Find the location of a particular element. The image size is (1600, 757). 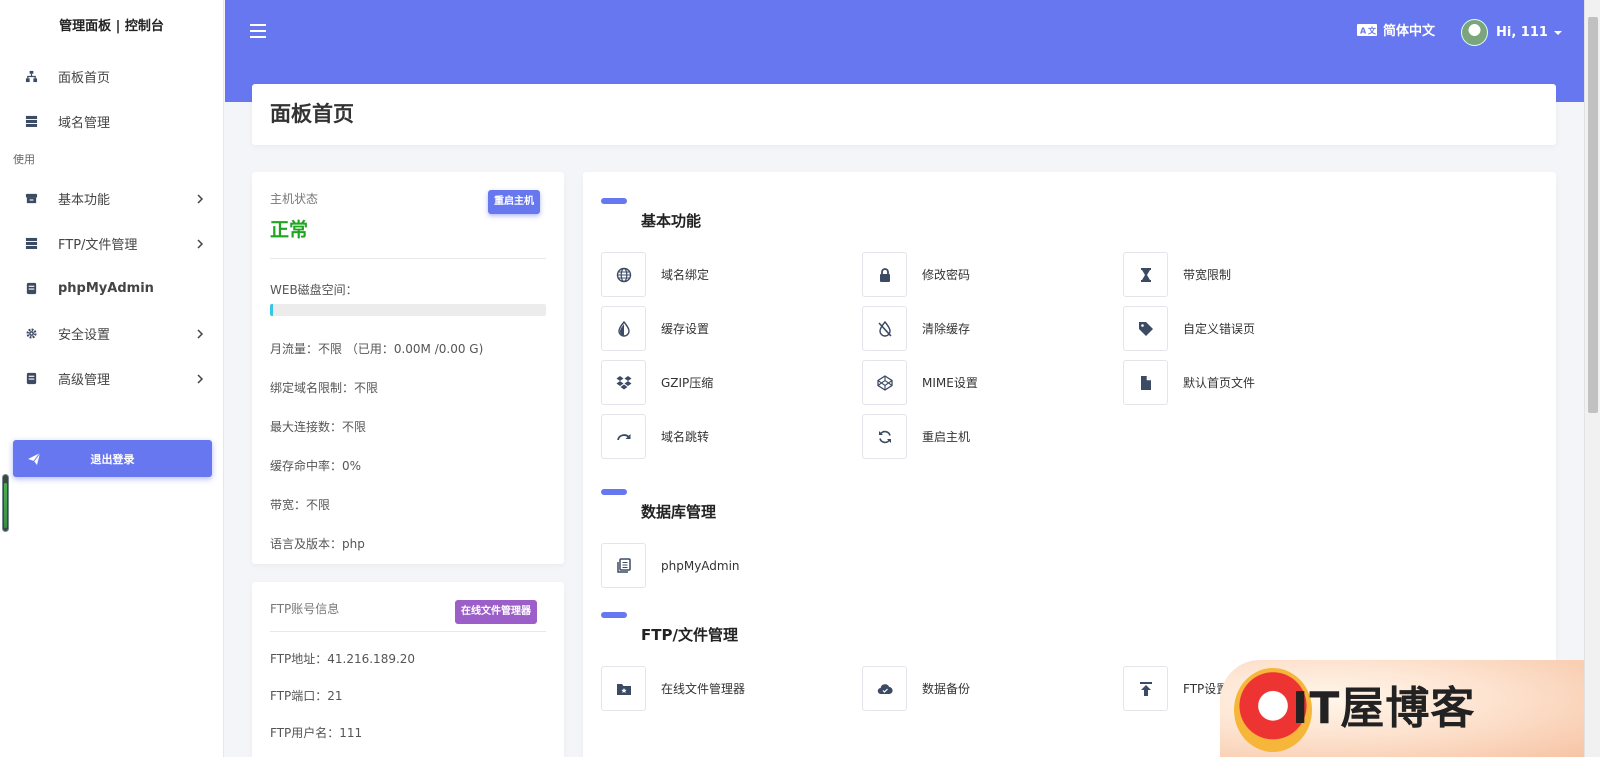

ftp-username: FTP用户名：111 is located at coordinates (316, 733).